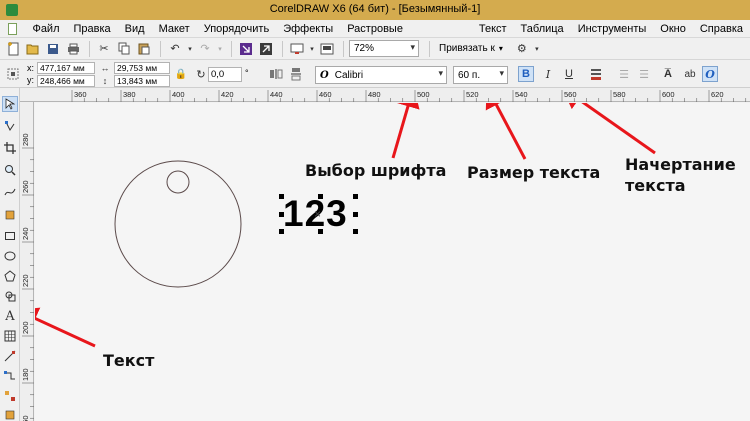 This screenshot has height=421, width=750. I want to click on selection-handle-bottom-left, so click(281, 231).